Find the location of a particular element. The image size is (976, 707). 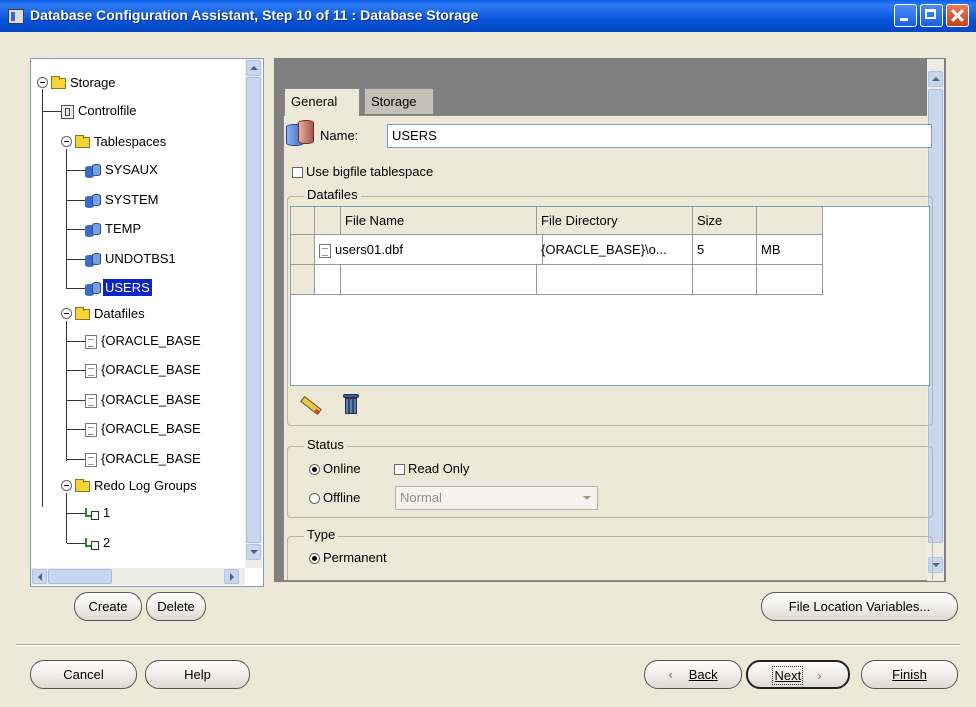

permanent-option: Permanent is located at coordinates (348, 558).